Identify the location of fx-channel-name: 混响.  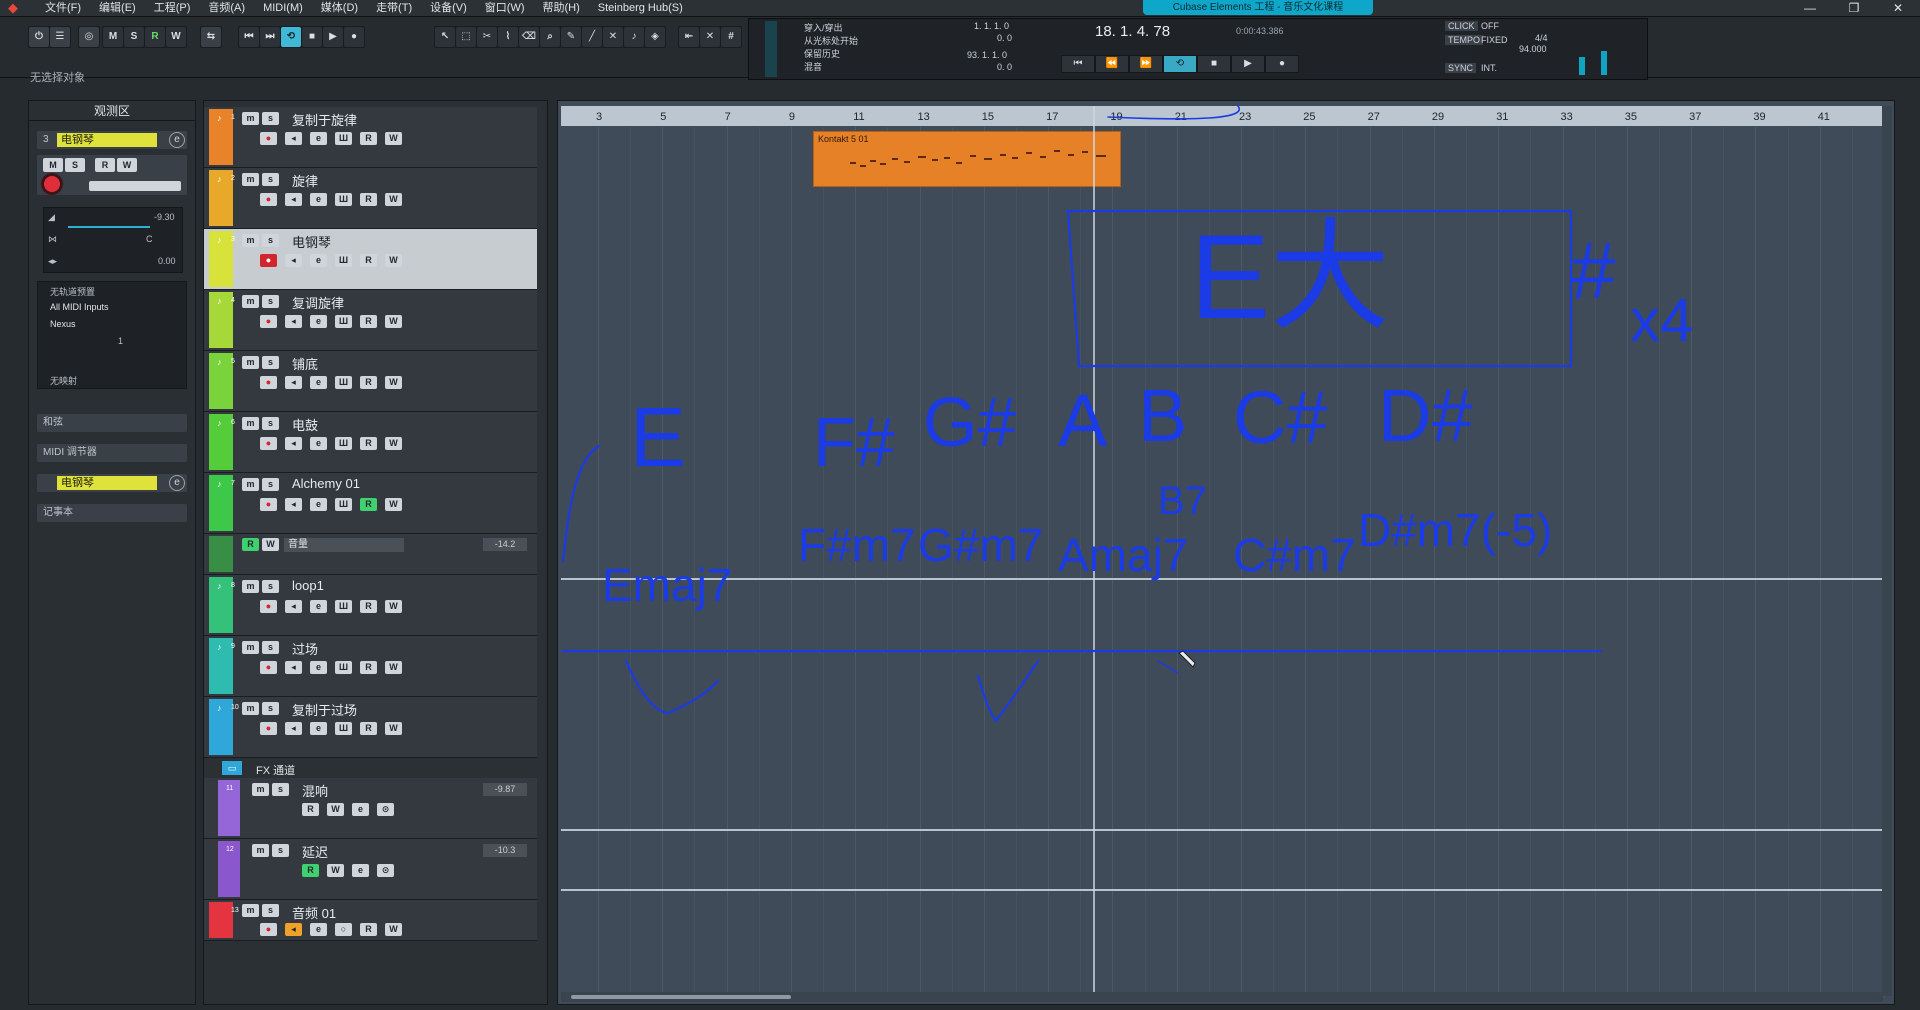
(315, 790).